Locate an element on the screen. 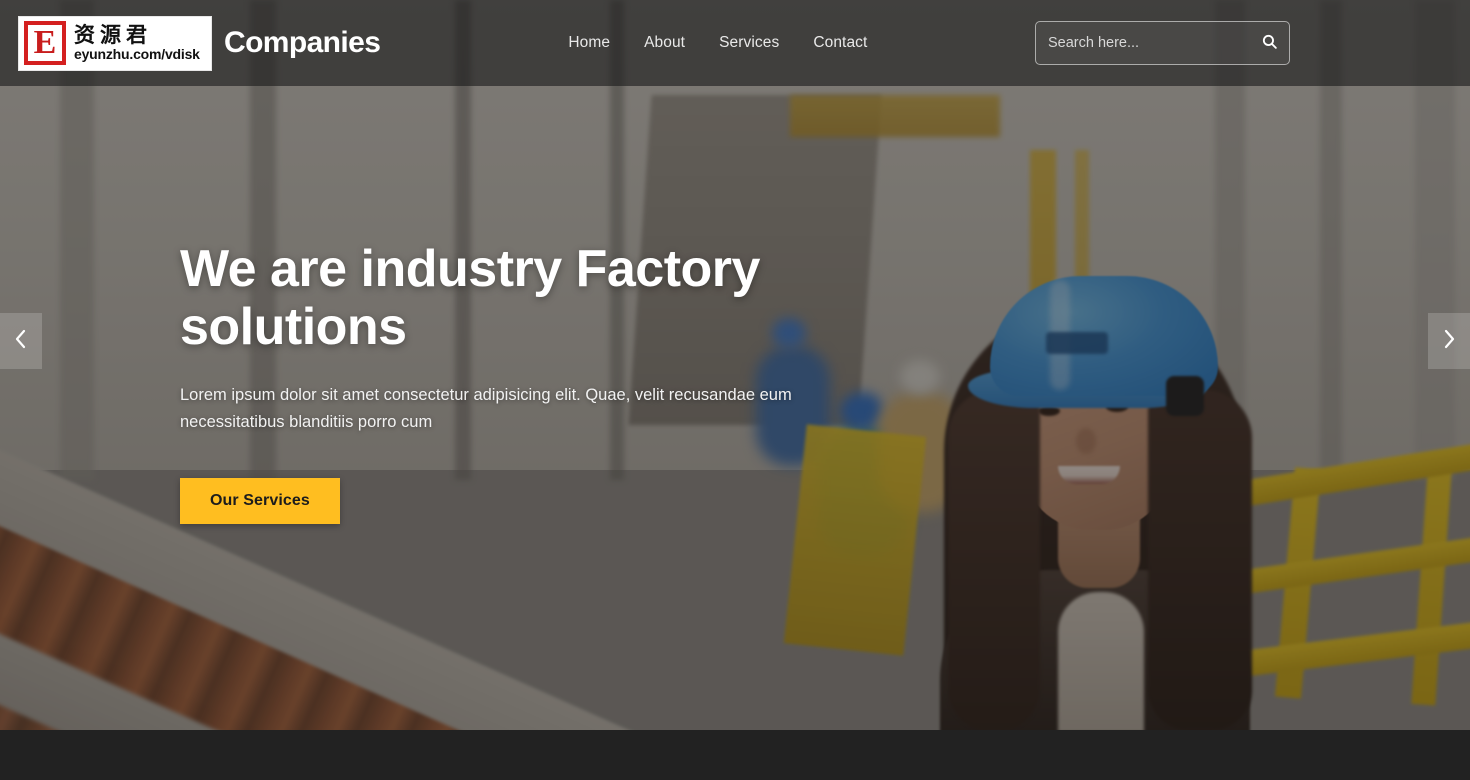  page-bottom-strip is located at coordinates (735, 755).